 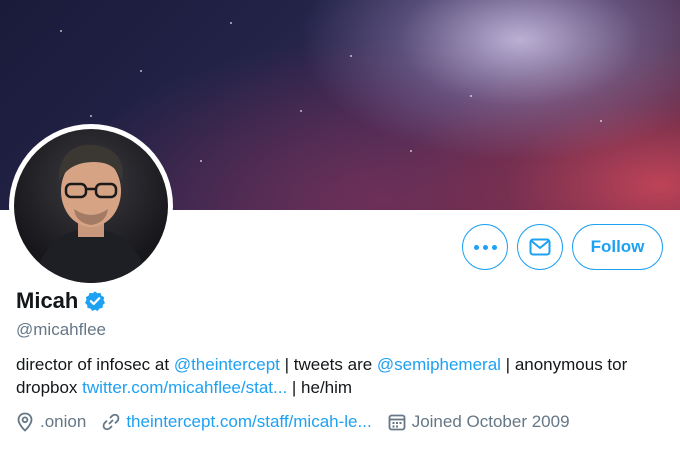 I want to click on location-item: .onion, so click(x=51, y=422).